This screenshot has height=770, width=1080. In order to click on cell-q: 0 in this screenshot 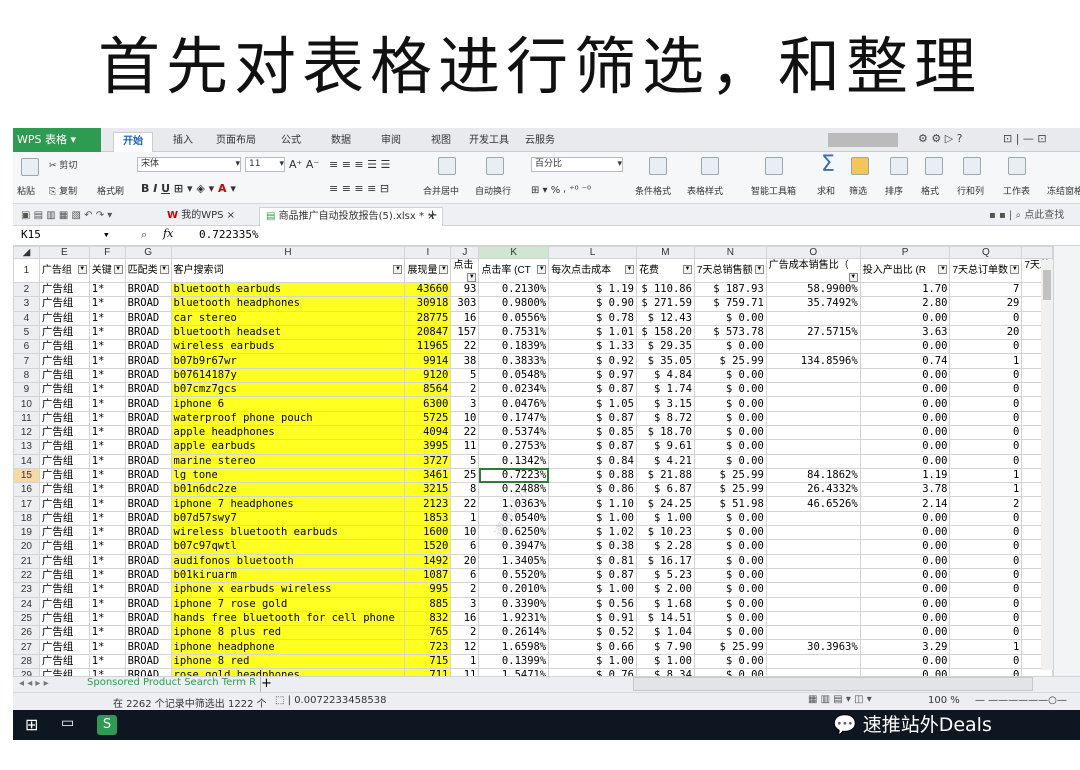, I will do `click(986, 604)`.